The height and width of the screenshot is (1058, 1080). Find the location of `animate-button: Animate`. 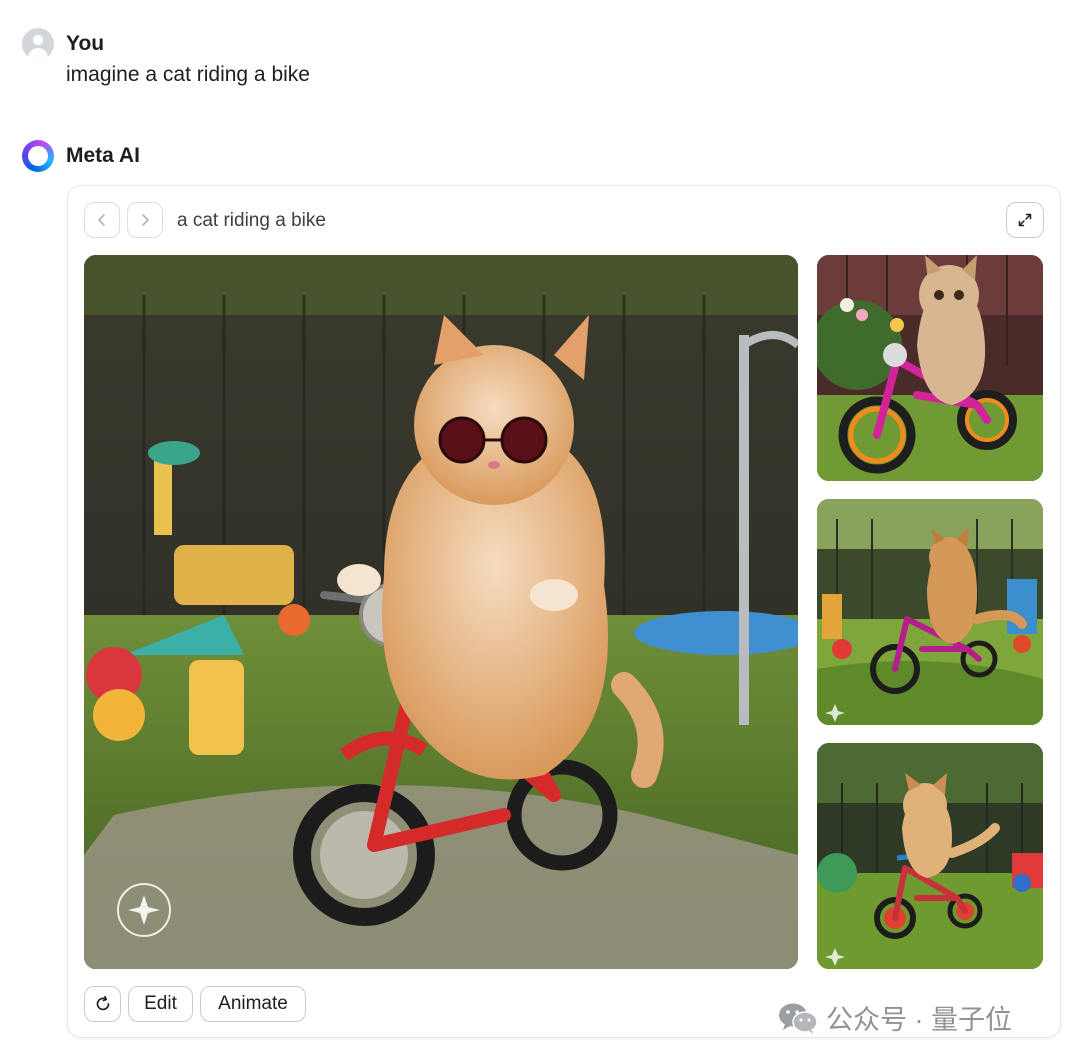

animate-button: Animate is located at coordinates (253, 1004).